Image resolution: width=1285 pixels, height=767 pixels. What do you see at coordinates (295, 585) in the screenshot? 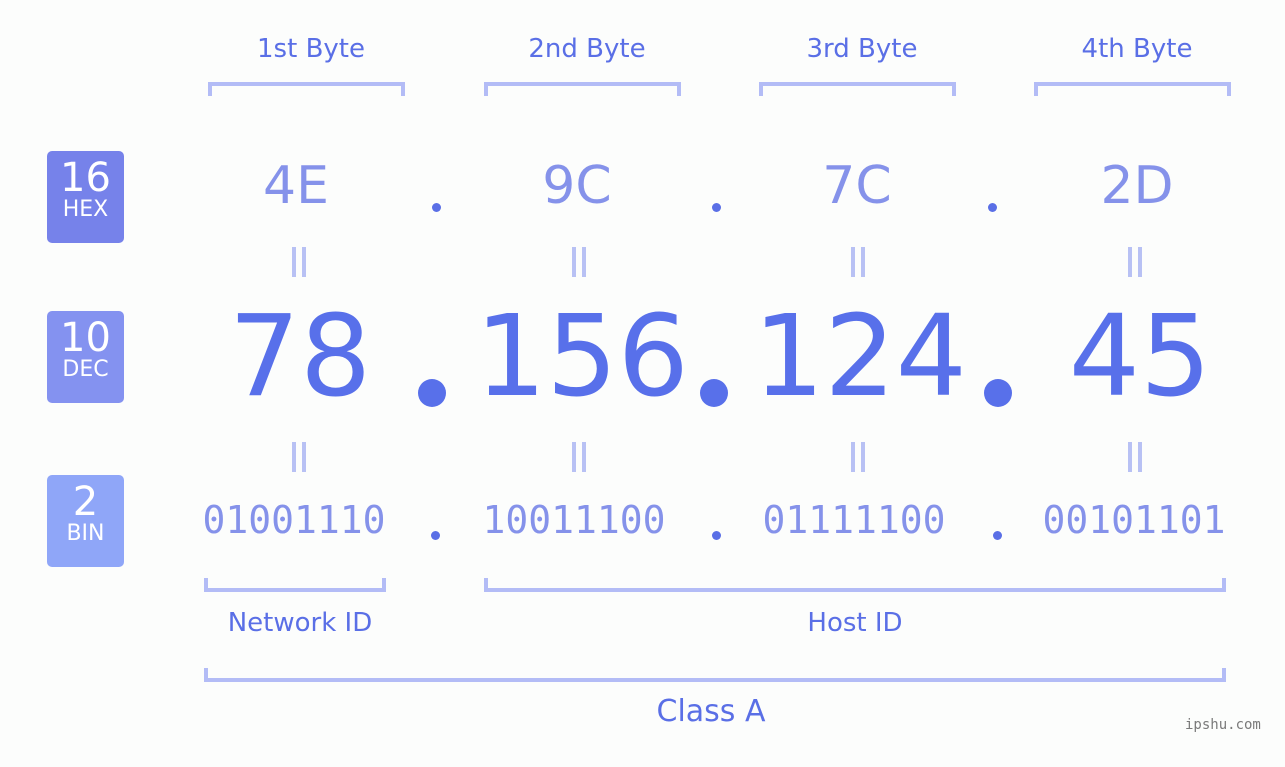
I see `network-id-bracket` at bounding box center [295, 585].